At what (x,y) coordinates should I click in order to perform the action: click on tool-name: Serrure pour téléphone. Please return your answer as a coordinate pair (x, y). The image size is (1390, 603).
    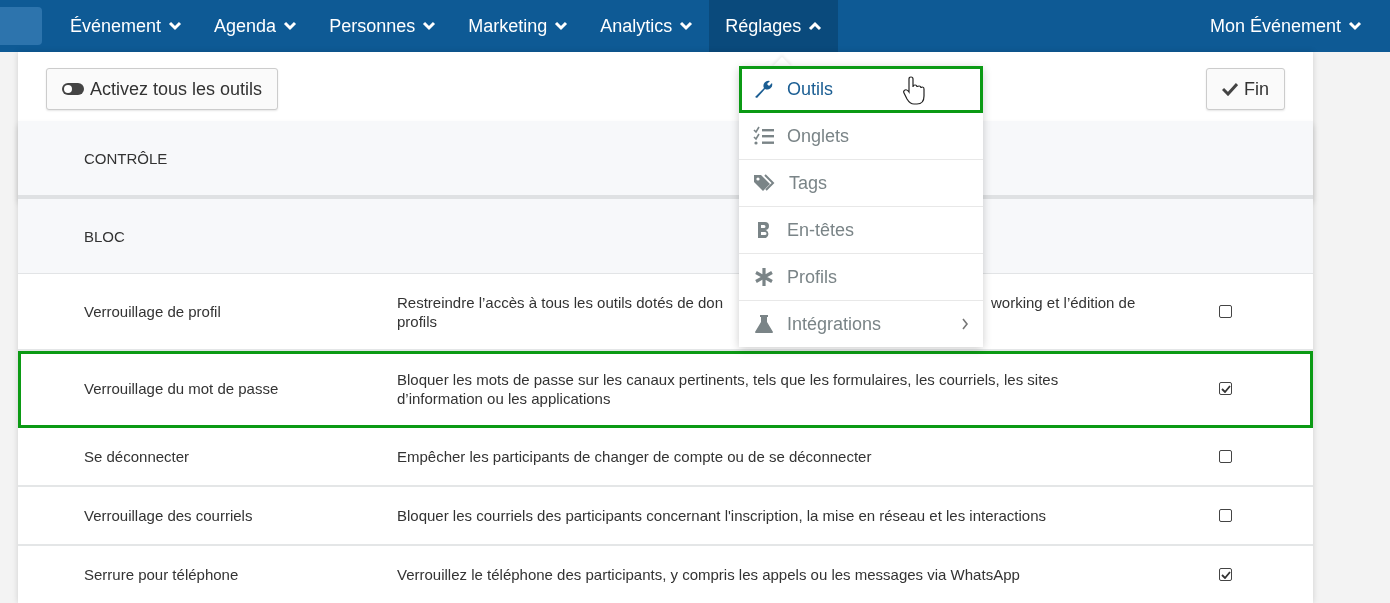
    Looking at the image, I should click on (161, 574).